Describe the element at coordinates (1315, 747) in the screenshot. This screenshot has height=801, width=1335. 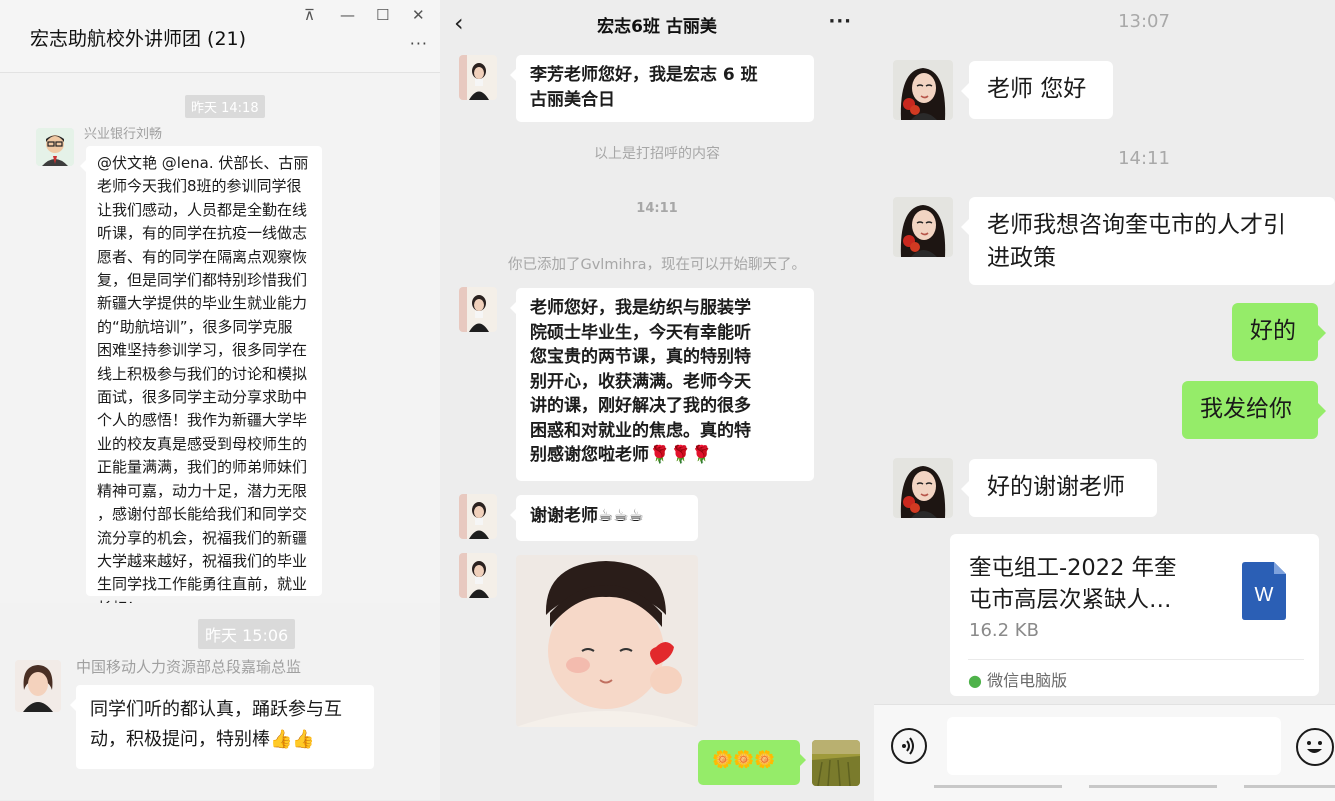
I see `emoji-icon` at that location.